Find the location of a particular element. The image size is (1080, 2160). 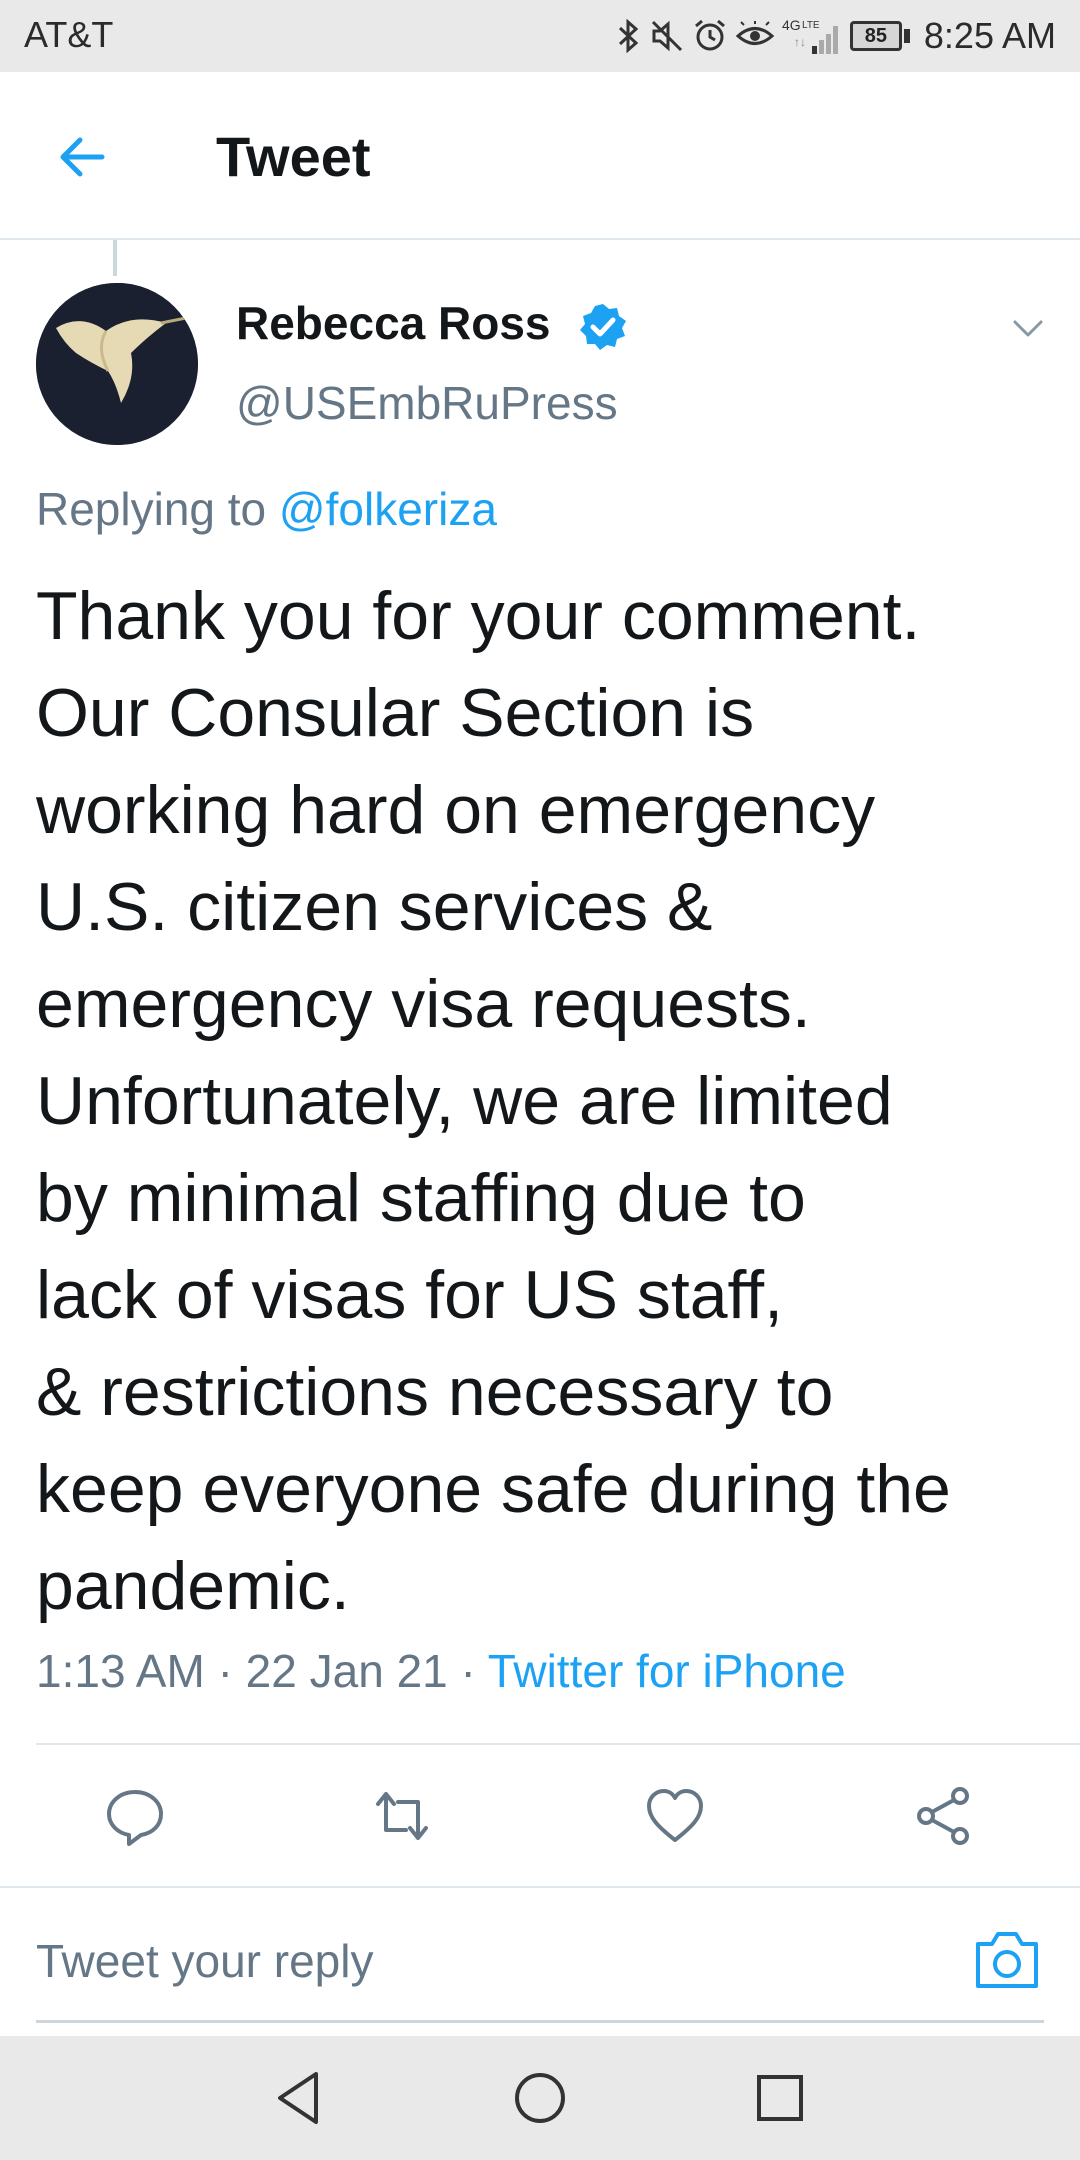

page-title: Tweet is located at coordinates (293, 156).